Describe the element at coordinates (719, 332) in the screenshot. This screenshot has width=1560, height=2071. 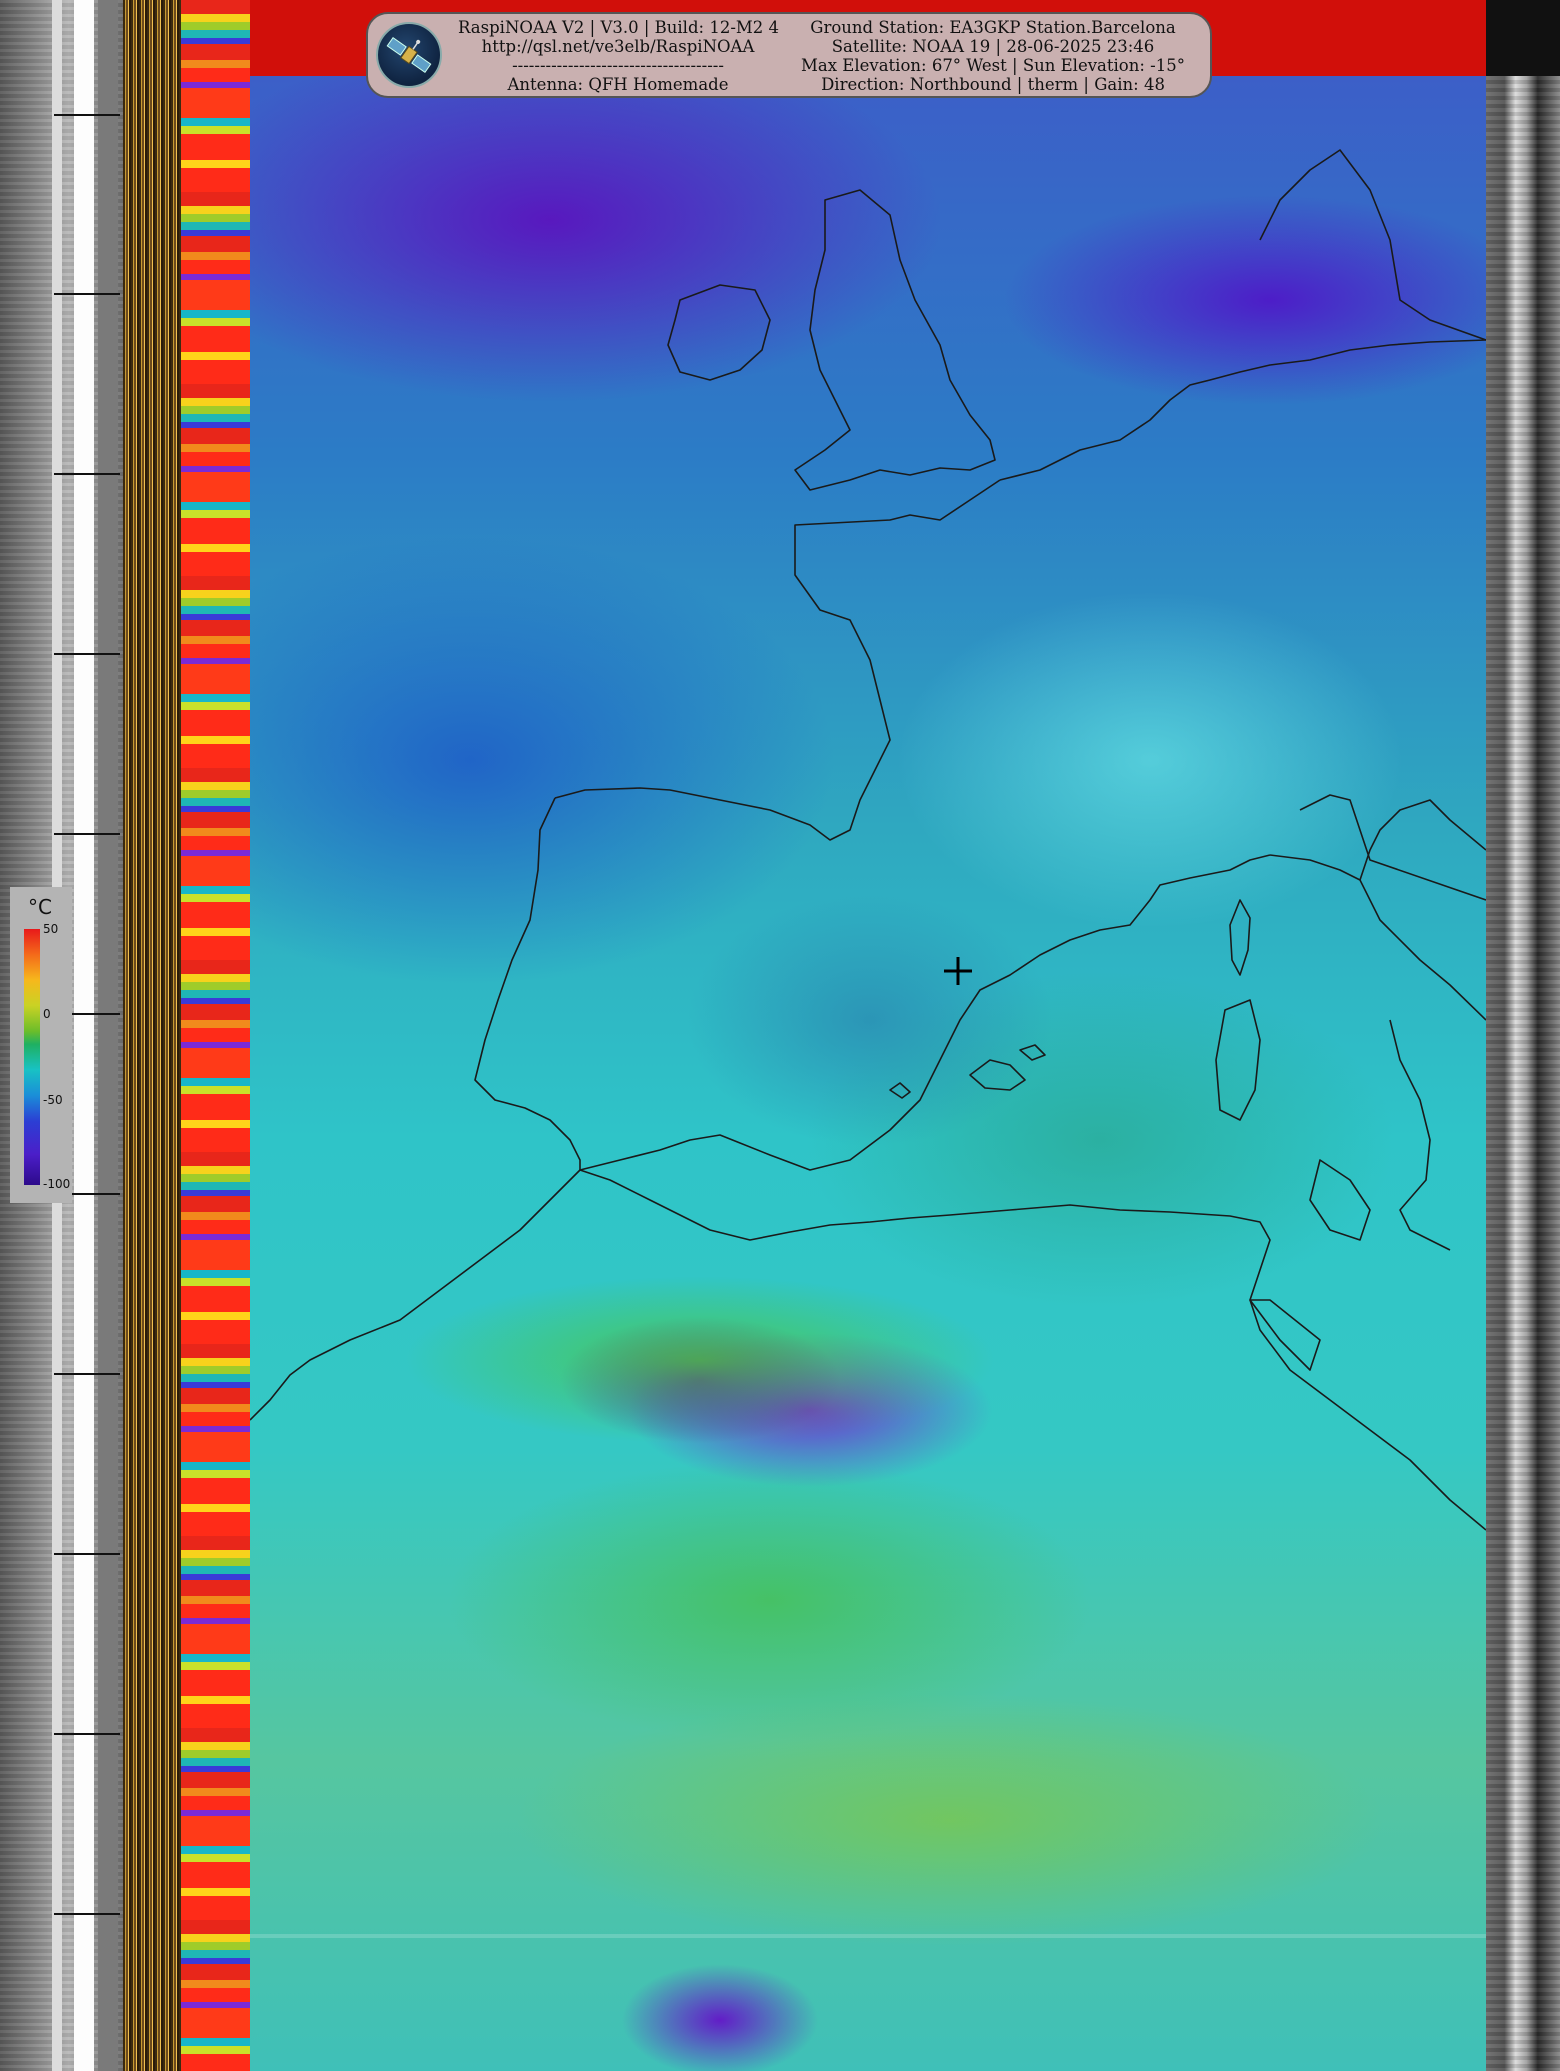
I see `coastline-ireland` at that location.